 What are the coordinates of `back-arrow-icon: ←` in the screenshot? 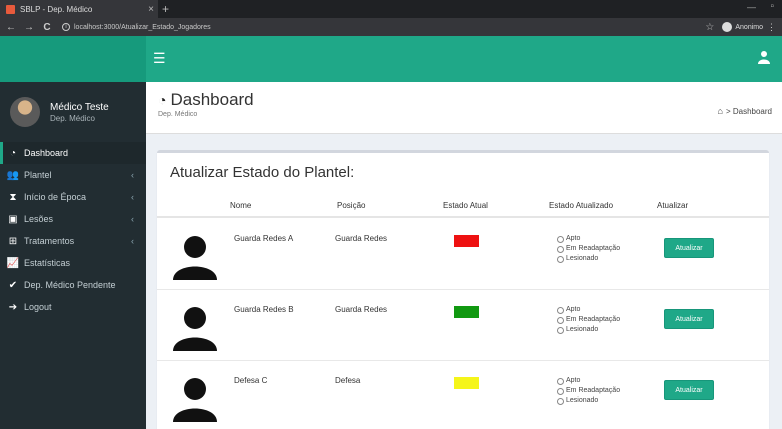 It's located at (11, 27).